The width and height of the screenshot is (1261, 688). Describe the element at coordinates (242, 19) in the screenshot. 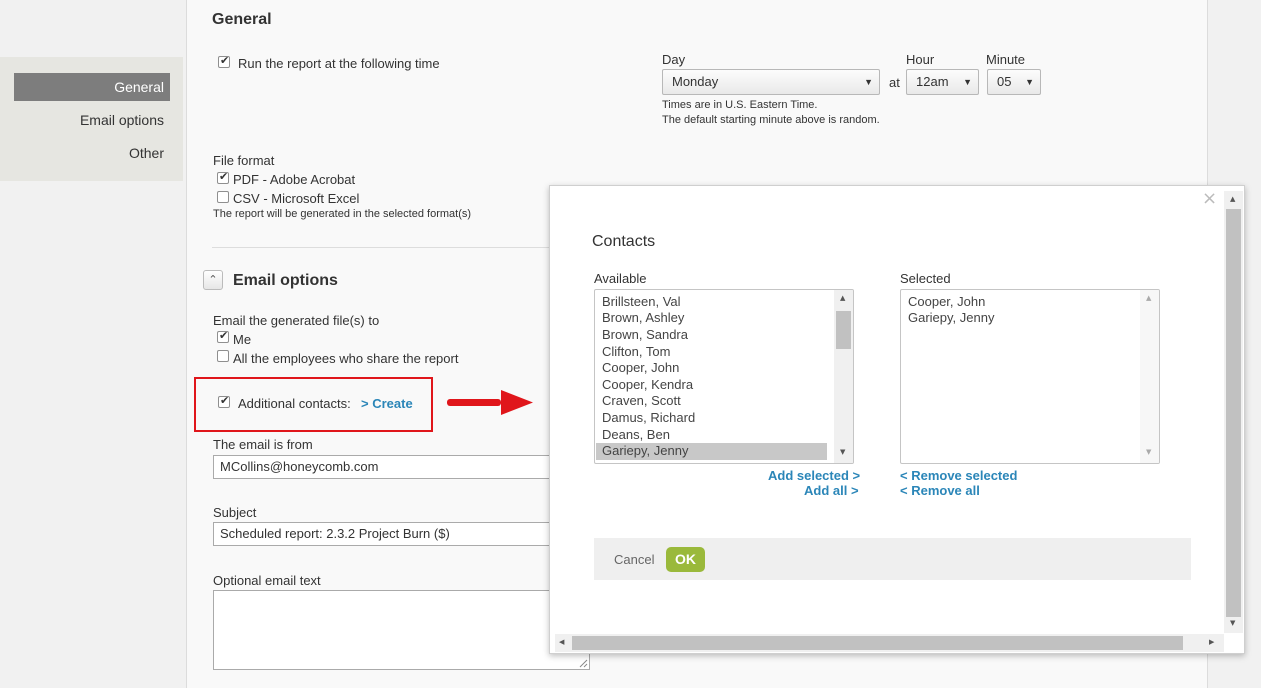

I see `general-section-title: General` at that location.